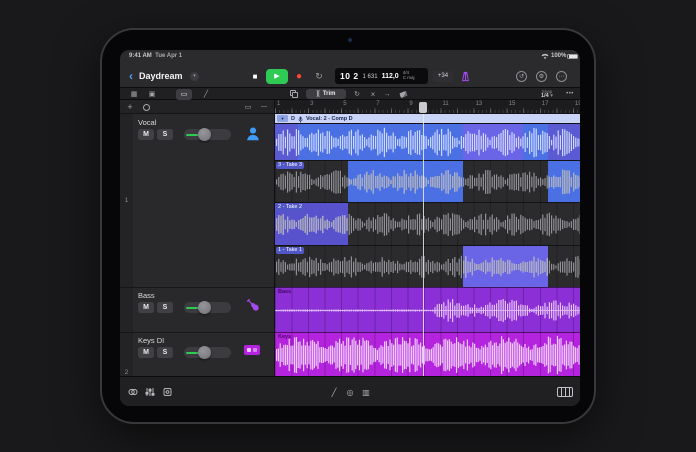 The image size is (696, 452). Describe the element at coordinates (411, 104) in the screenshot. I see `ruler-bar-number: 9` at that location.